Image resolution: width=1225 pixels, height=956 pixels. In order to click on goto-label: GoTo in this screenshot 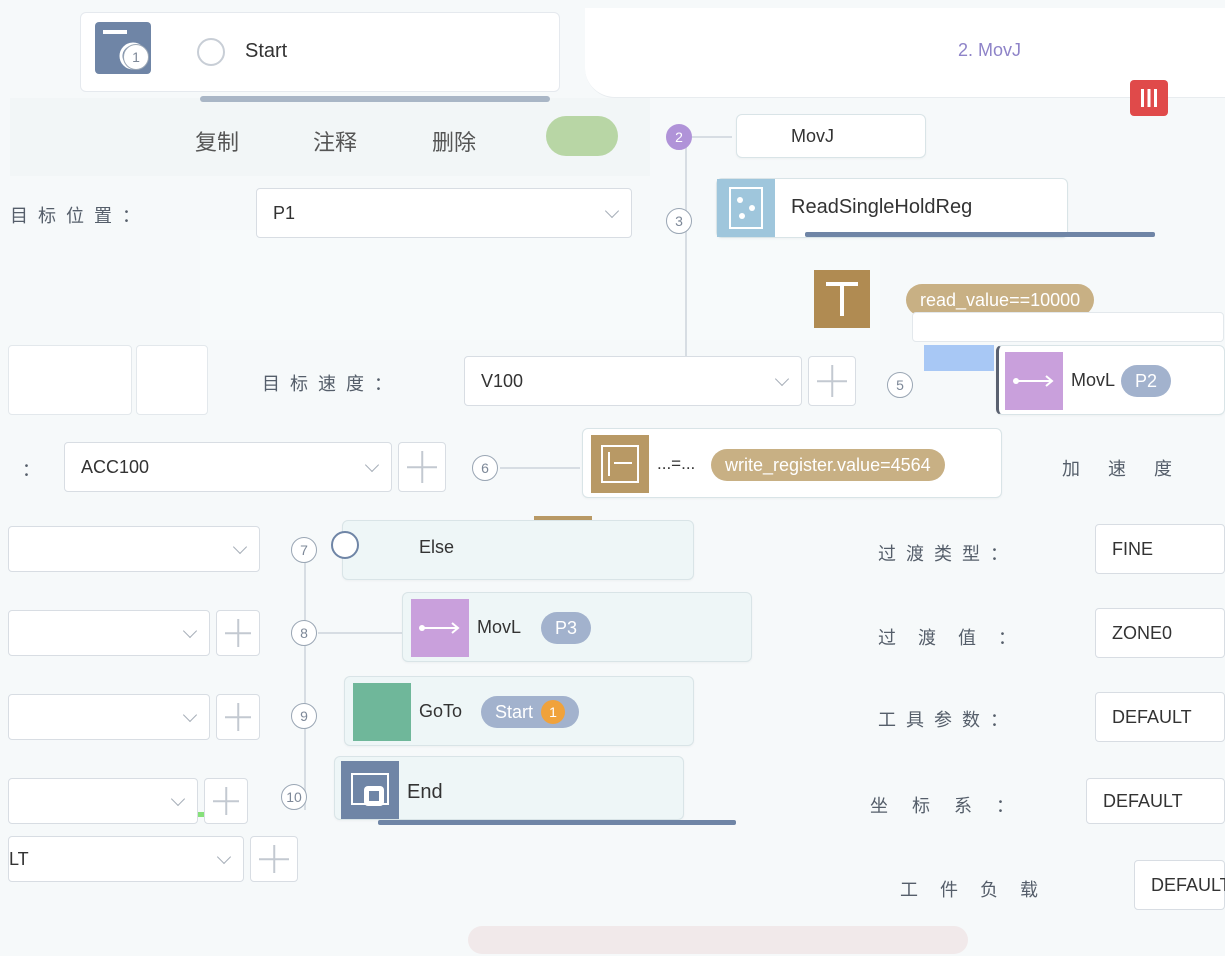, I will do `click(441, 711)`.